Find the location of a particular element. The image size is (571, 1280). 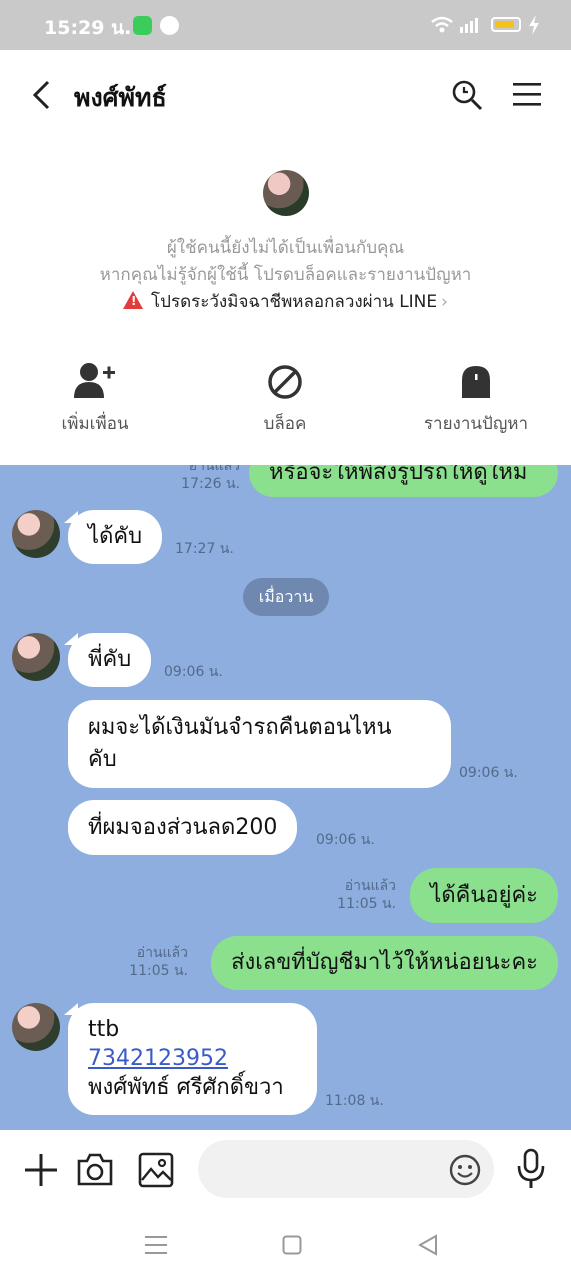

chat-title: พงศ์พัทธ์ is located at coordinates (120, 97).